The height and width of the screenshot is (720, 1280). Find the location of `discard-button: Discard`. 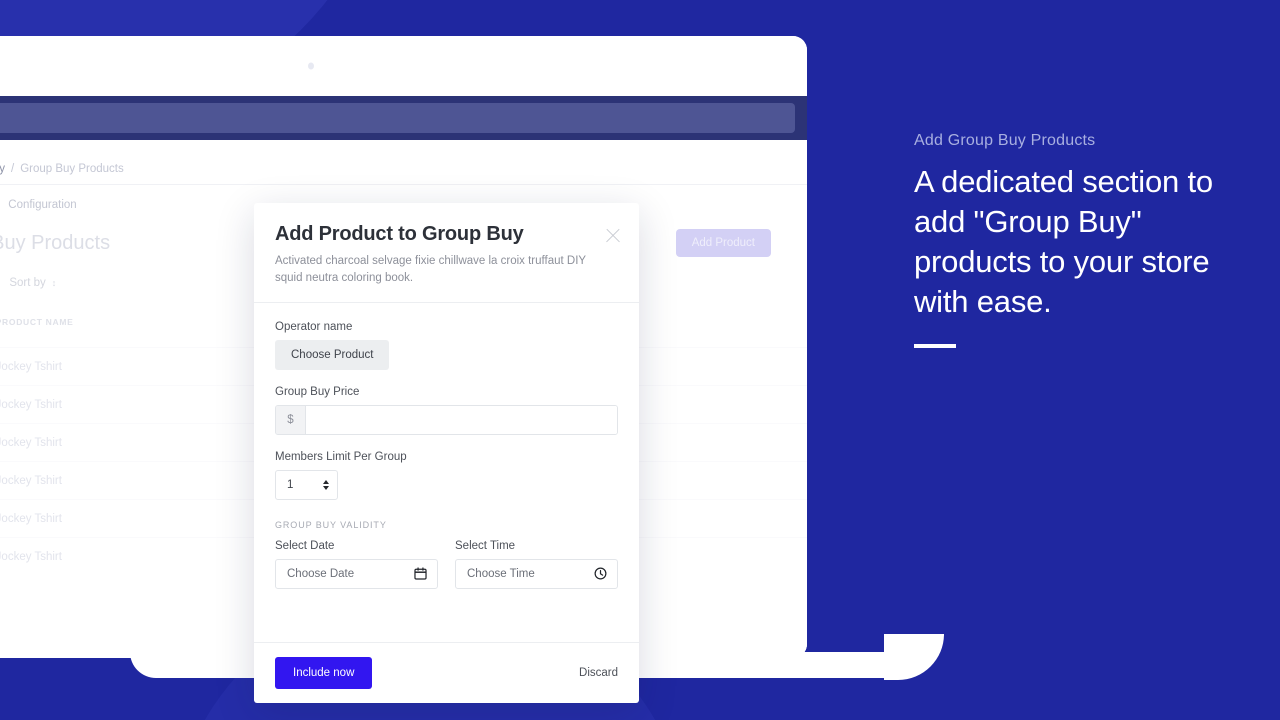

discard-button: Discard is located at coordinates (598, 673).